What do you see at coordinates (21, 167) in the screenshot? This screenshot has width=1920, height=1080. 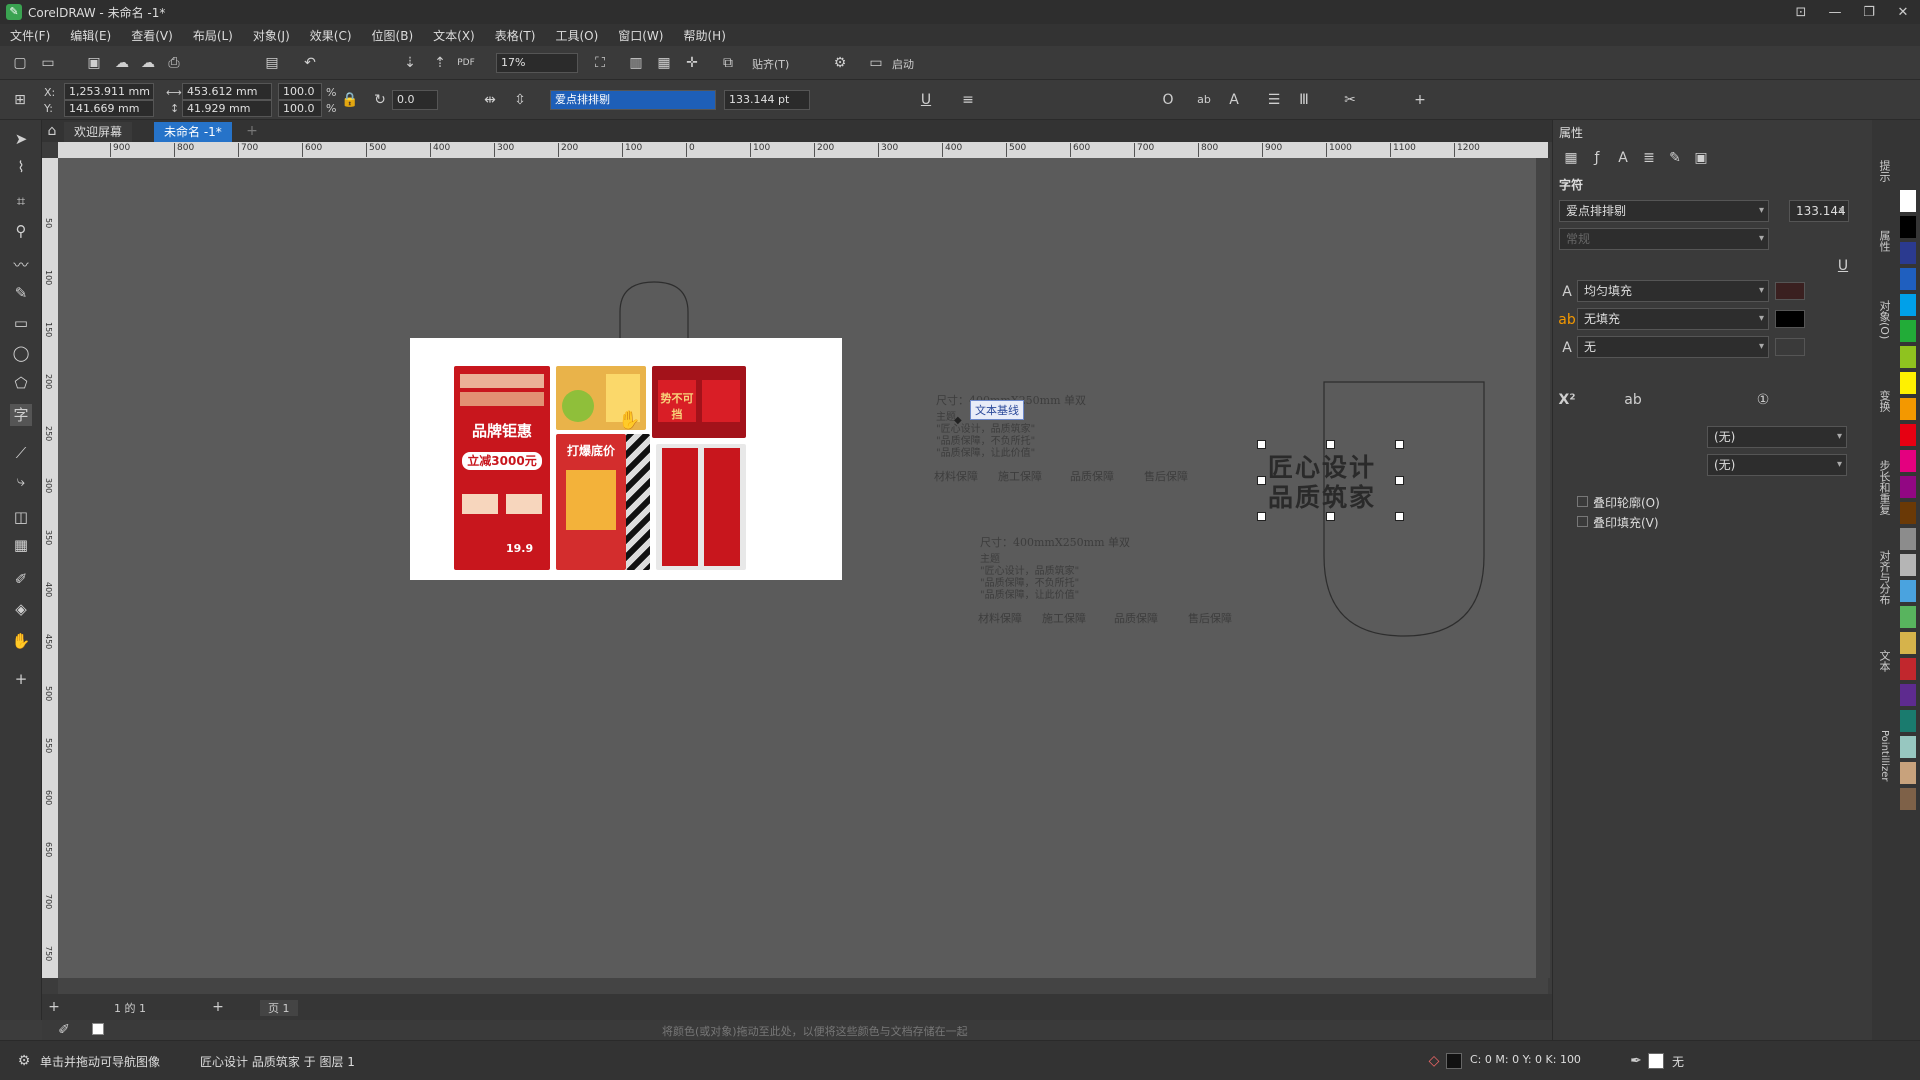 I see `shape-tool-icon: ⌇` at bounding box center [21, 167].